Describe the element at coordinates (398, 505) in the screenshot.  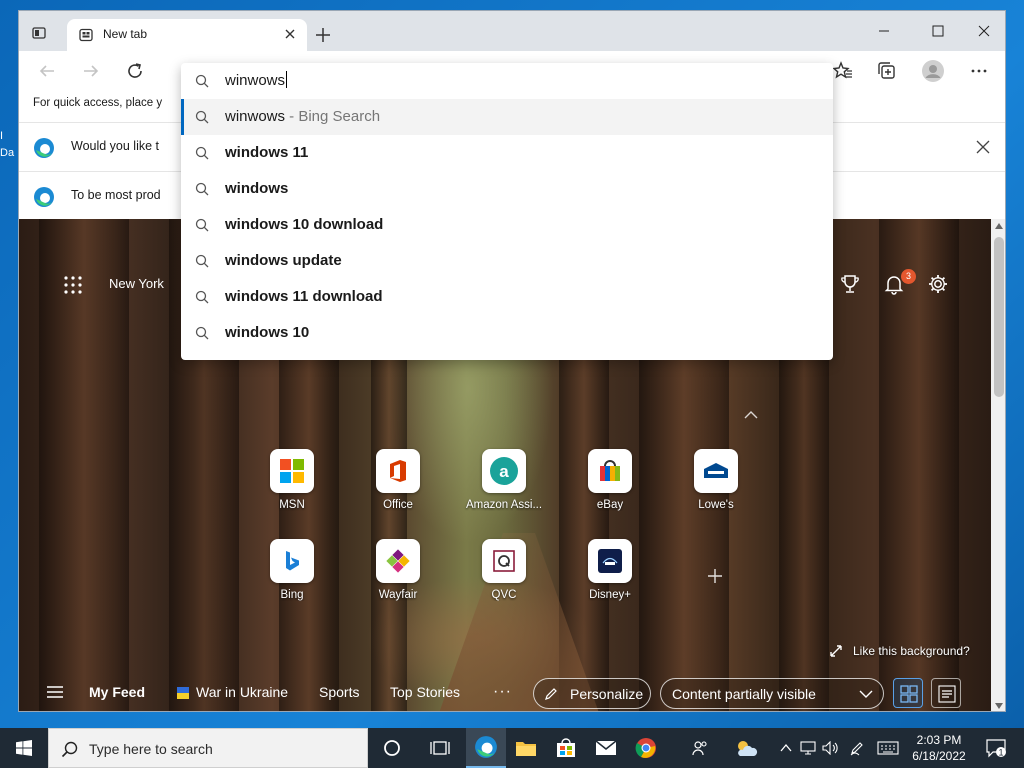
I see `quick-link-label: Office` at that location.